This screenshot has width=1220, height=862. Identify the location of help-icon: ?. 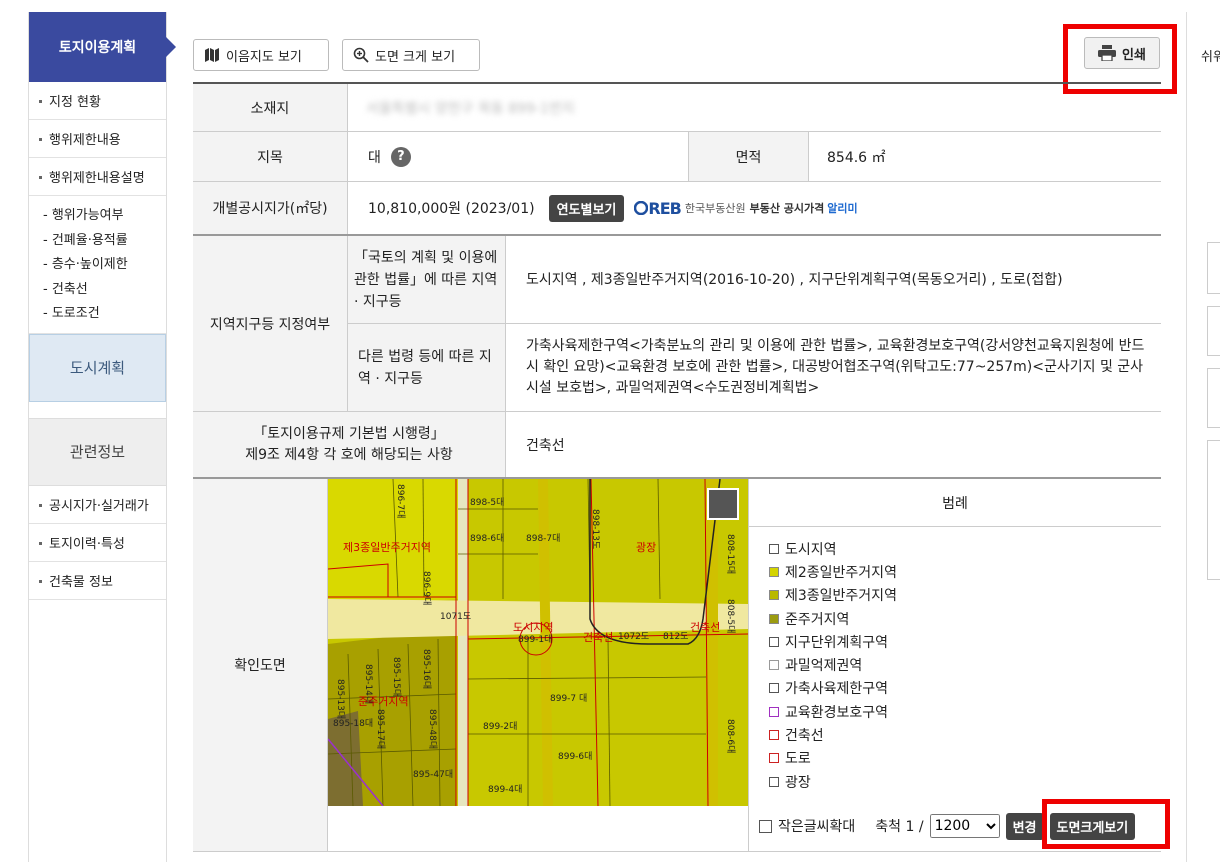
(400, 156).